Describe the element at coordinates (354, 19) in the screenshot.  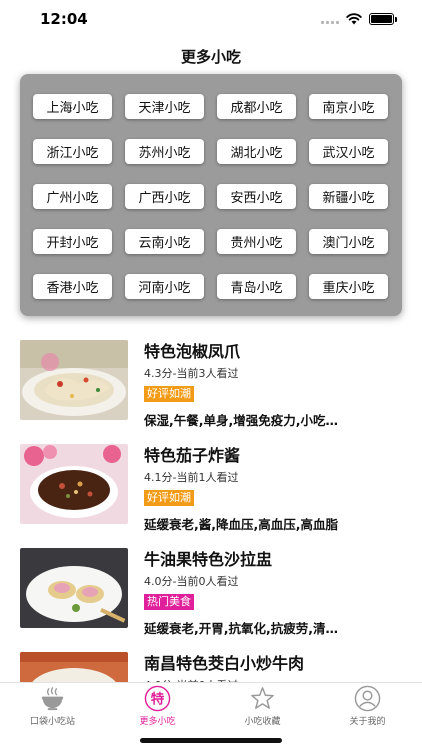
I see `wifi-icon` at that location.